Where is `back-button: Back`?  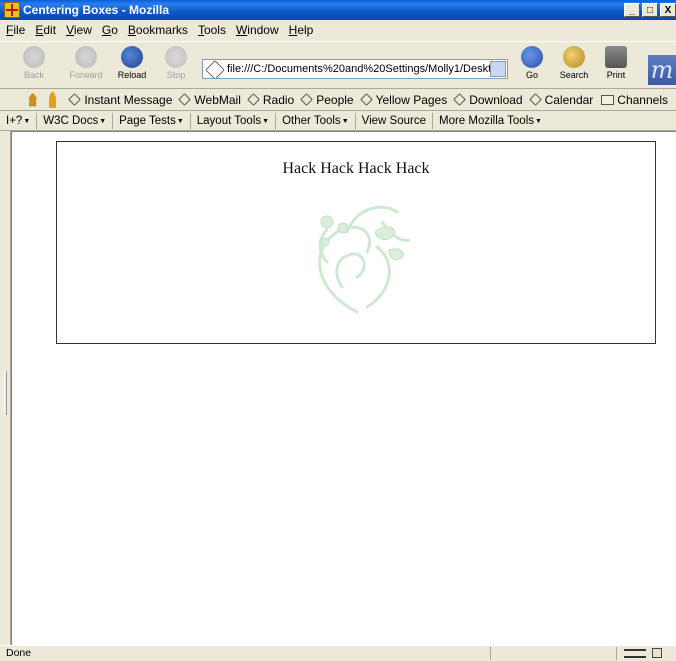 back-button: Back is located at coordinates (34, 65).